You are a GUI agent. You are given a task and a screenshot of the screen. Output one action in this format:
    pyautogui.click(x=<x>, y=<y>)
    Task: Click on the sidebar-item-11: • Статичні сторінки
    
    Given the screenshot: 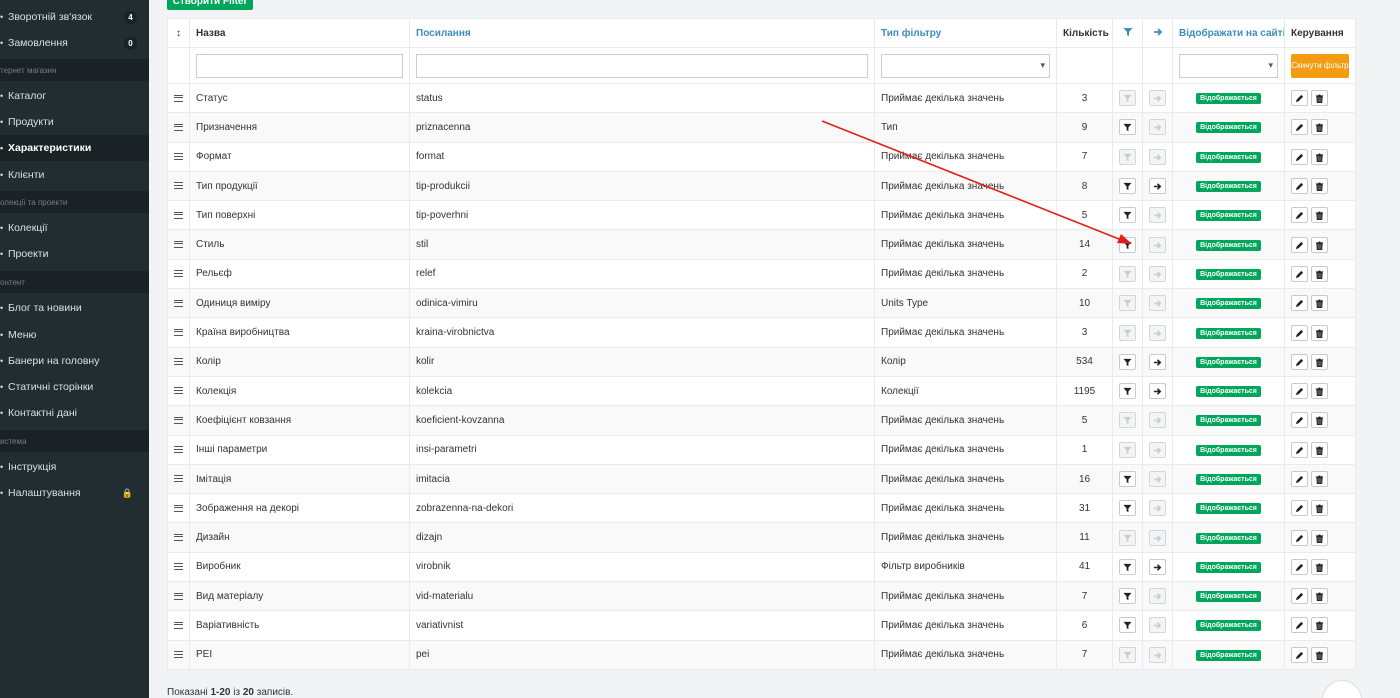 What is the action you would take?
    pyautogui.click(x=74, y=387)
    